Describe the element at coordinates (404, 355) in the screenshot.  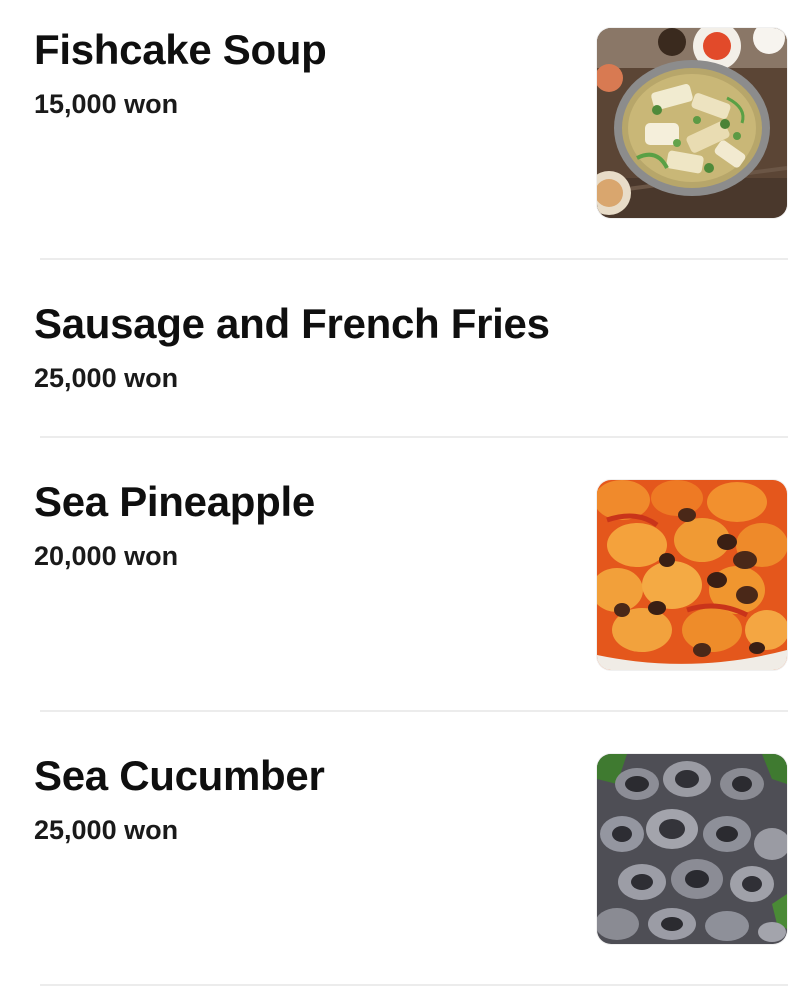
I see `menu-item-sausage-and-french-fries: Sausage and French Fries 25,000 won` at that location.